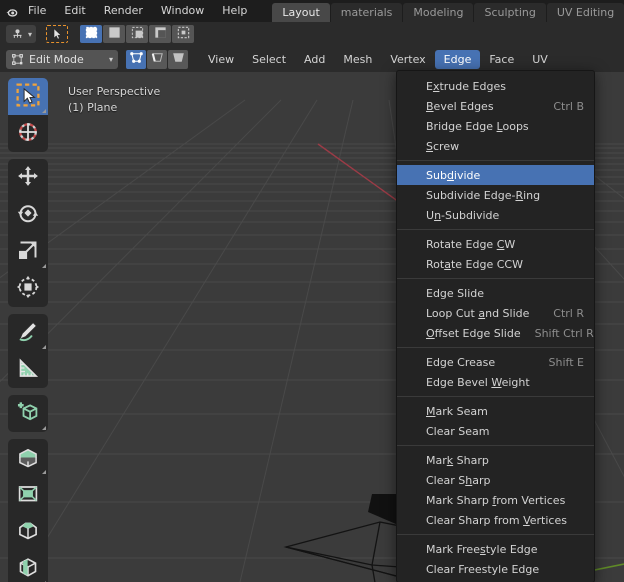  I want to click on menu-item-label: Mark Sharp from Vertices, so click(496, 500).